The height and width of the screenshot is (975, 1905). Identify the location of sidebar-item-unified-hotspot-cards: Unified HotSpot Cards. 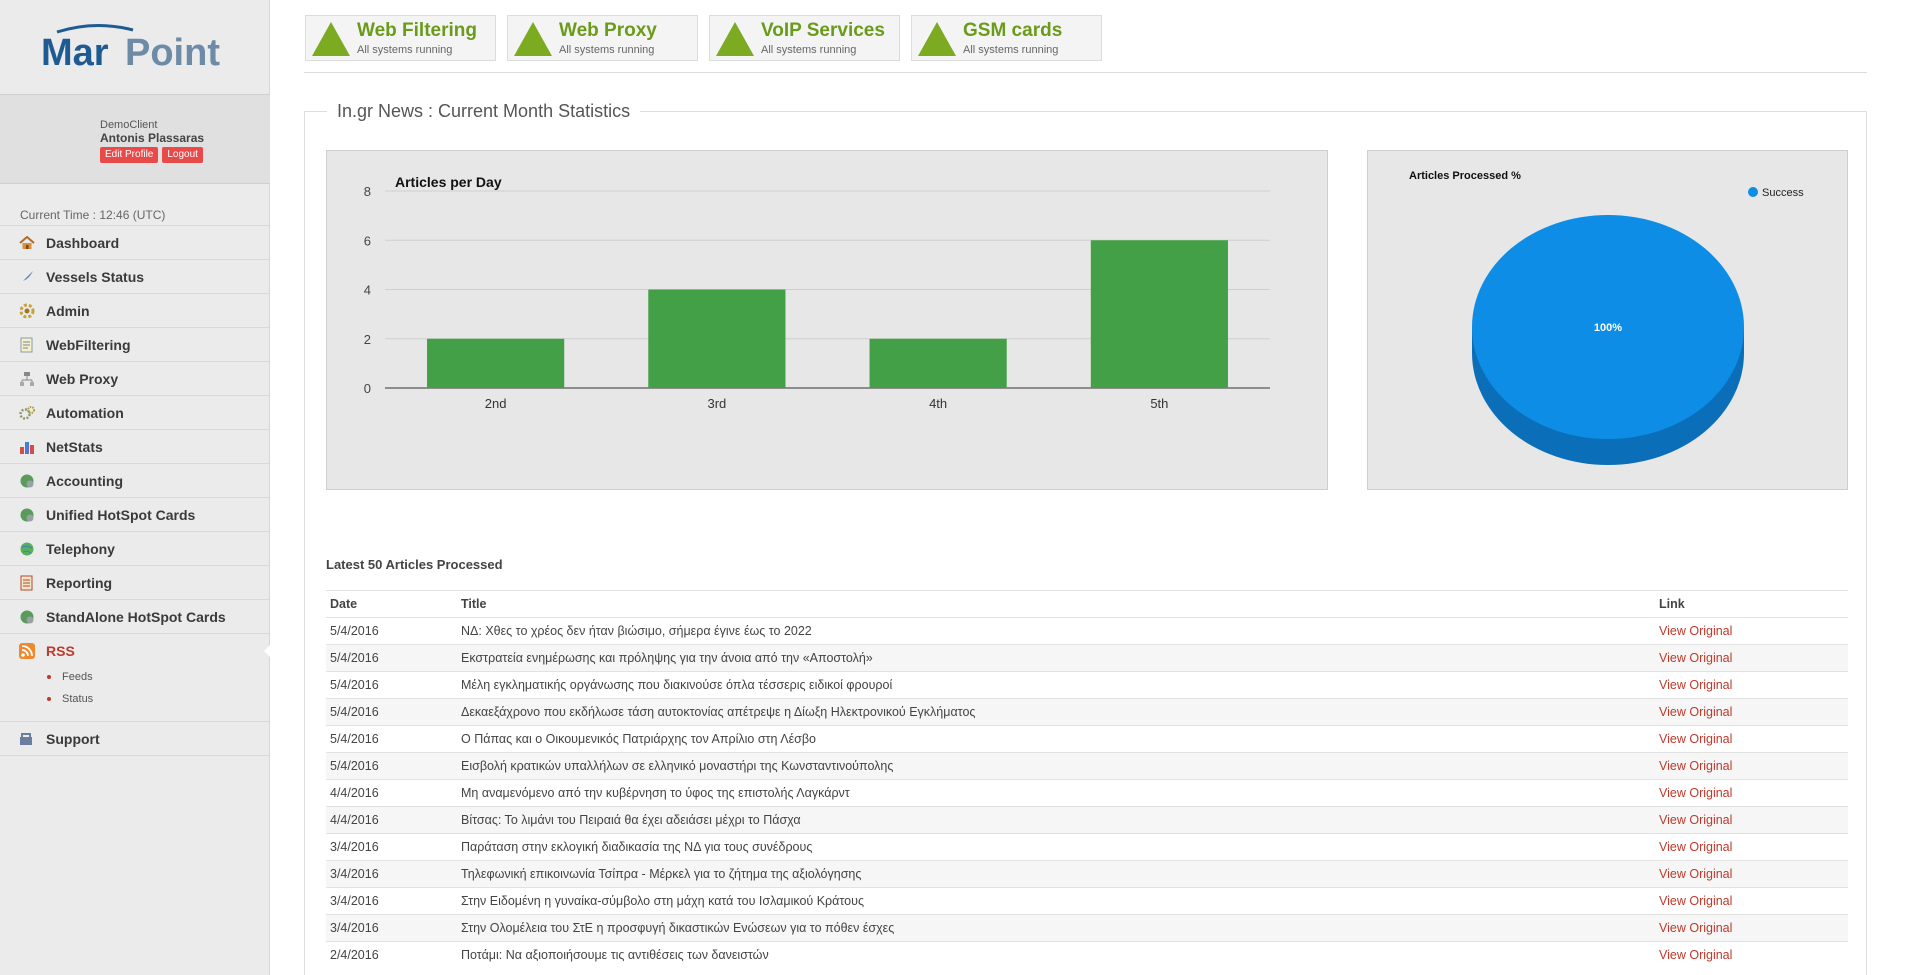
(135, 514).